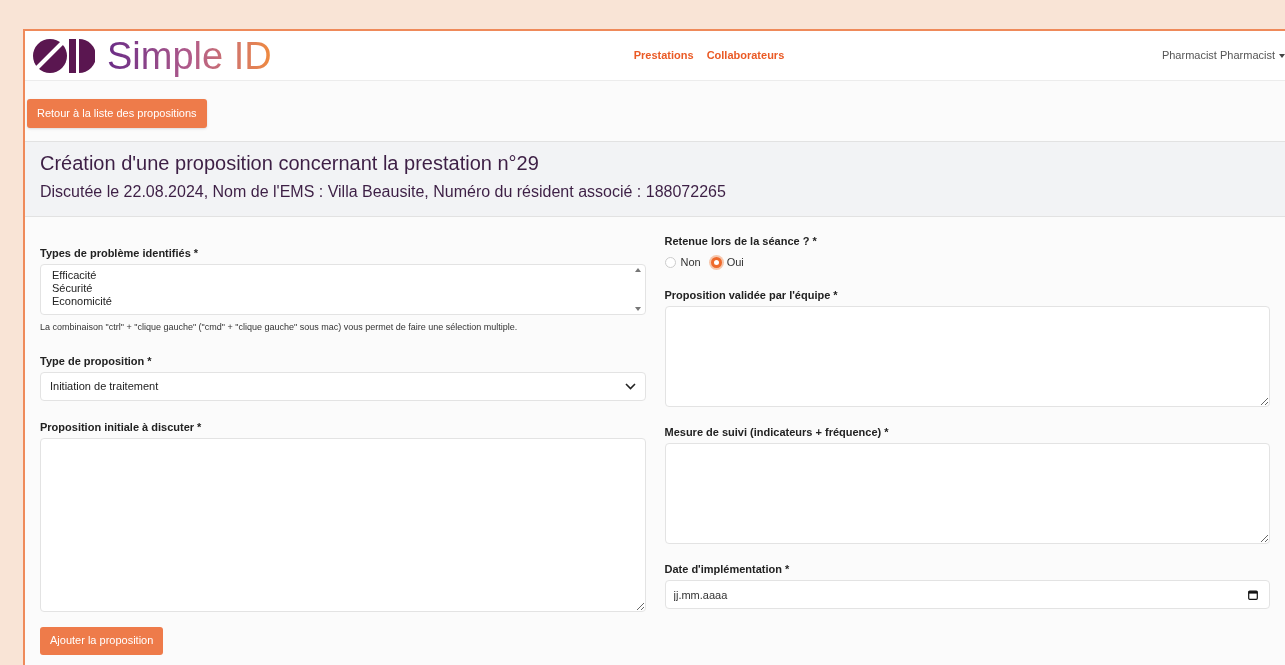 The image size is (1285, 665). I want to click on list-option: Efficacité, so click(82, 275).